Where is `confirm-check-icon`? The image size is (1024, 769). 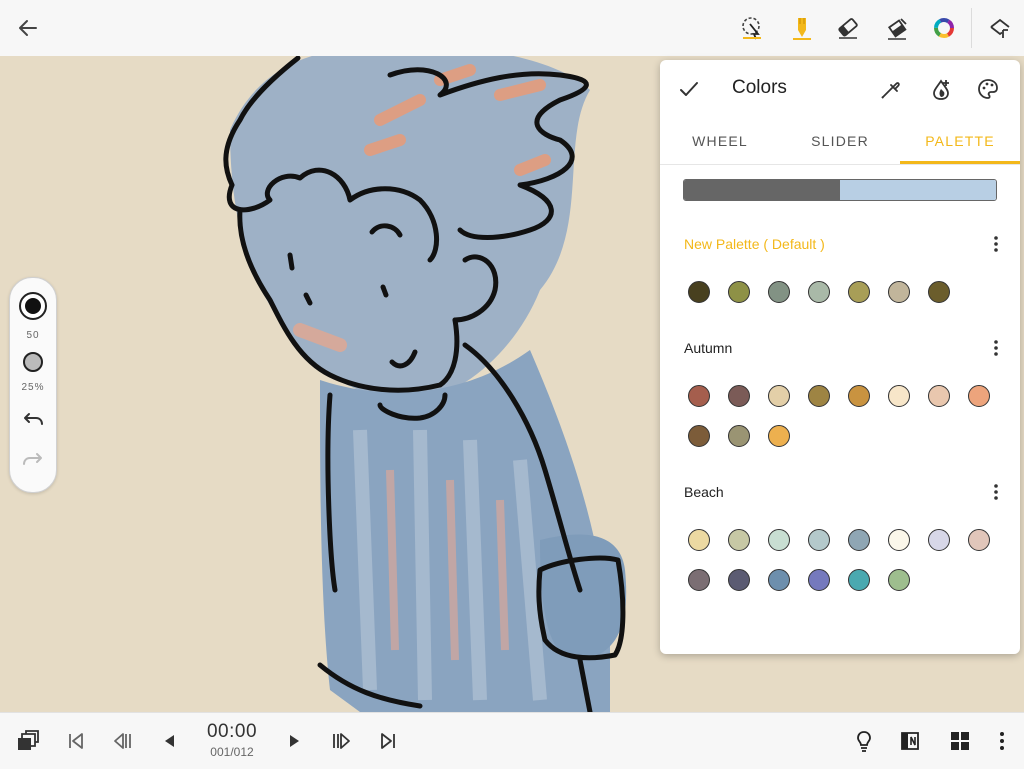 confirm-check-icon is located at coordinates (689, 89).